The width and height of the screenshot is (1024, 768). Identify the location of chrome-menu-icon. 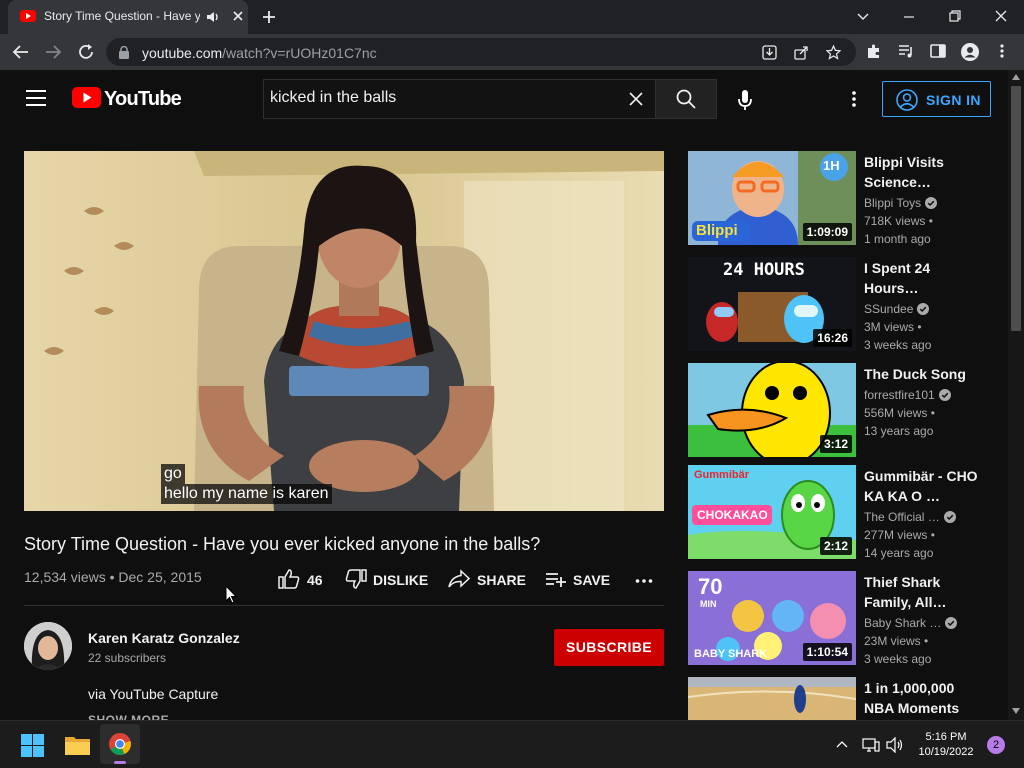
(1002, 51).